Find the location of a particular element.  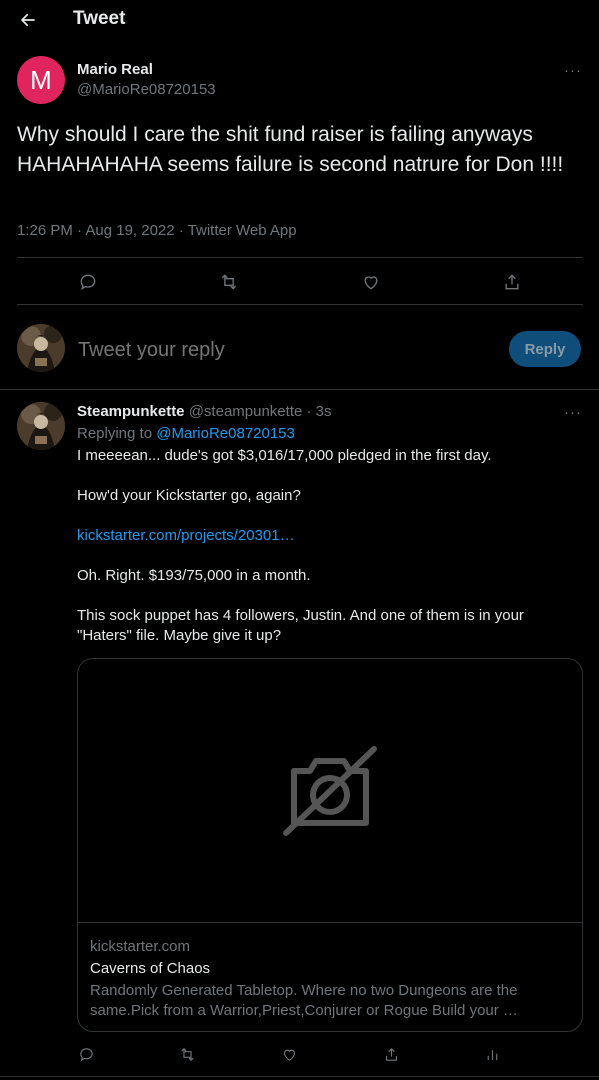

author-avatar: M is located at coordinates (41, 80).